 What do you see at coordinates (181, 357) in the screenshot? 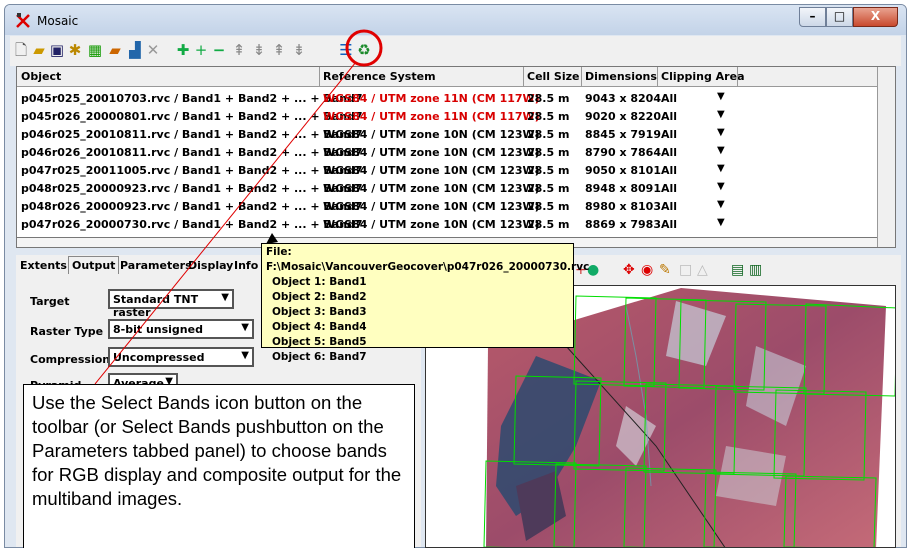
I see `compression-select: Uncompressed ▼` at bounding box center [181, 357].